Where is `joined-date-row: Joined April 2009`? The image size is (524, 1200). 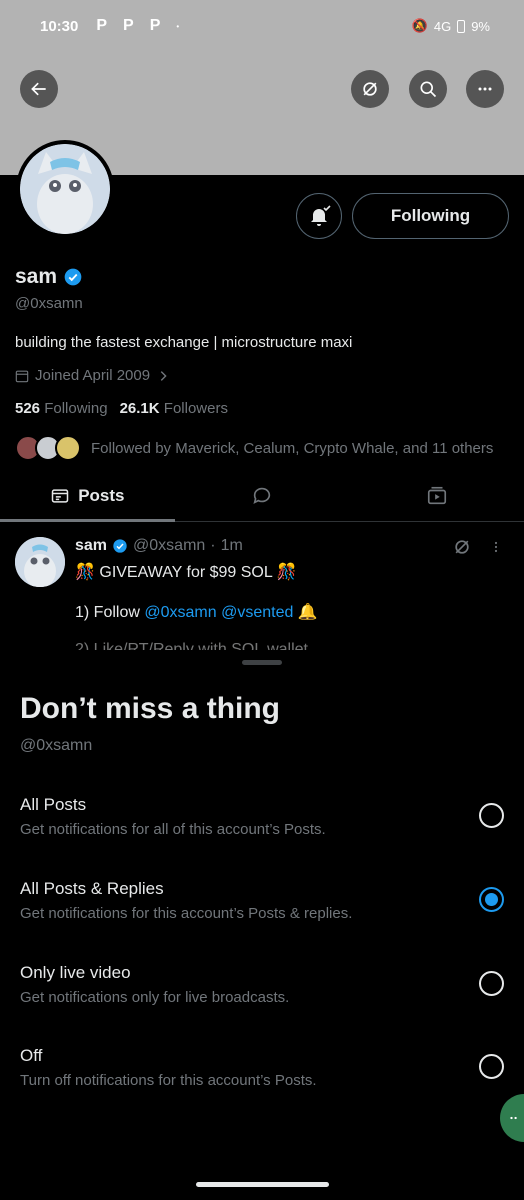
joined-date-row: Joined April 2009 is located at coordinates (92, 375).